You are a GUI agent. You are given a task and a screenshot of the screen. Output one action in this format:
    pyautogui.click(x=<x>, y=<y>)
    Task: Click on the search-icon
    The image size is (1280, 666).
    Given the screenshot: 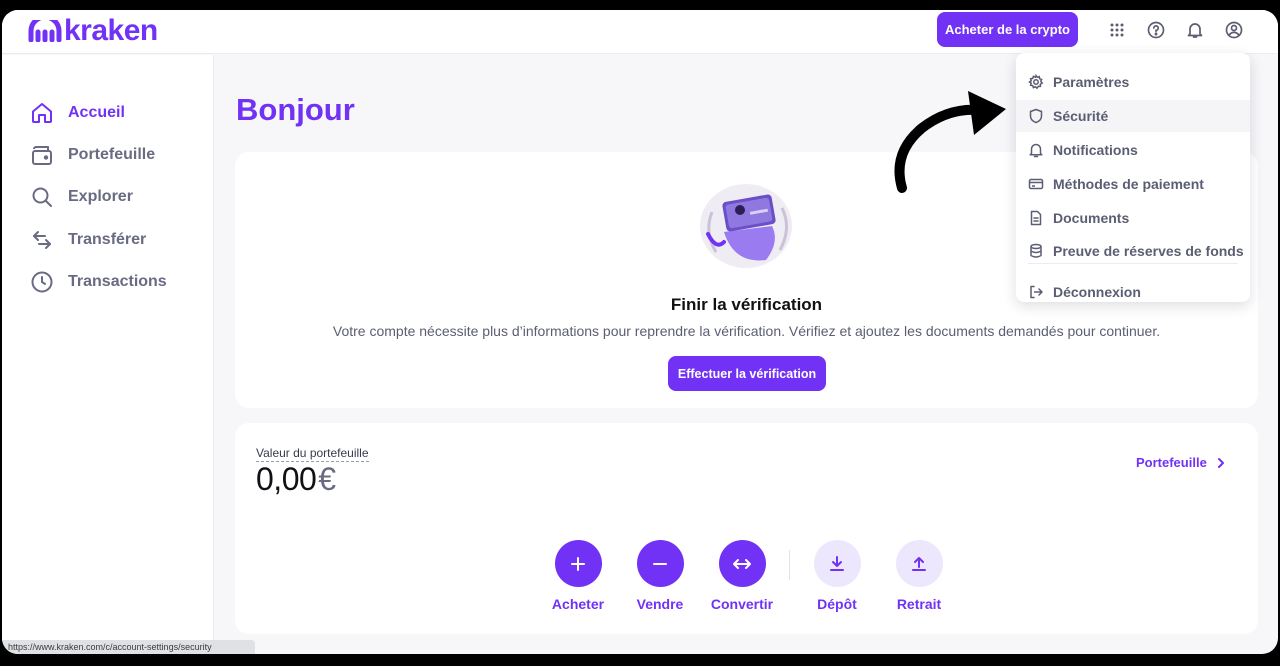 What is the action you would take?
    pyautogui.click(x=42, y=197)
    